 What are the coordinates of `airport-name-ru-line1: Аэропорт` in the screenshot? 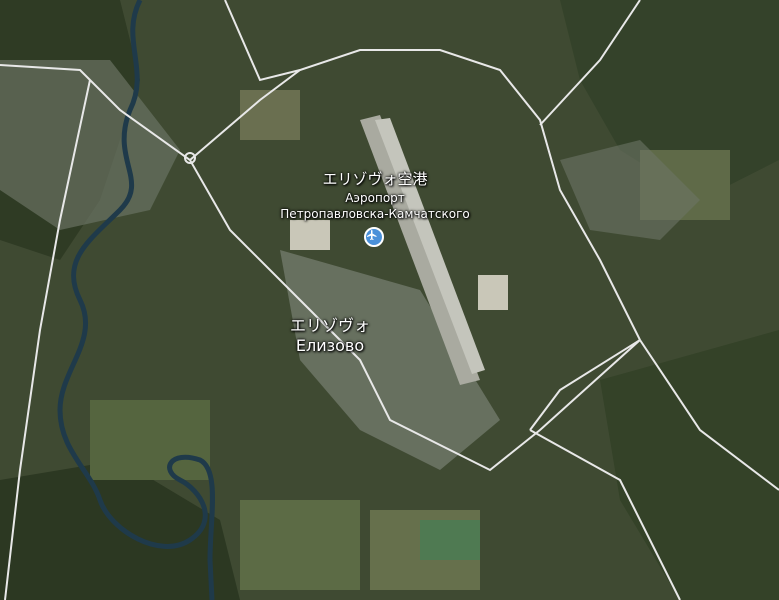 It's located at (375, 198).